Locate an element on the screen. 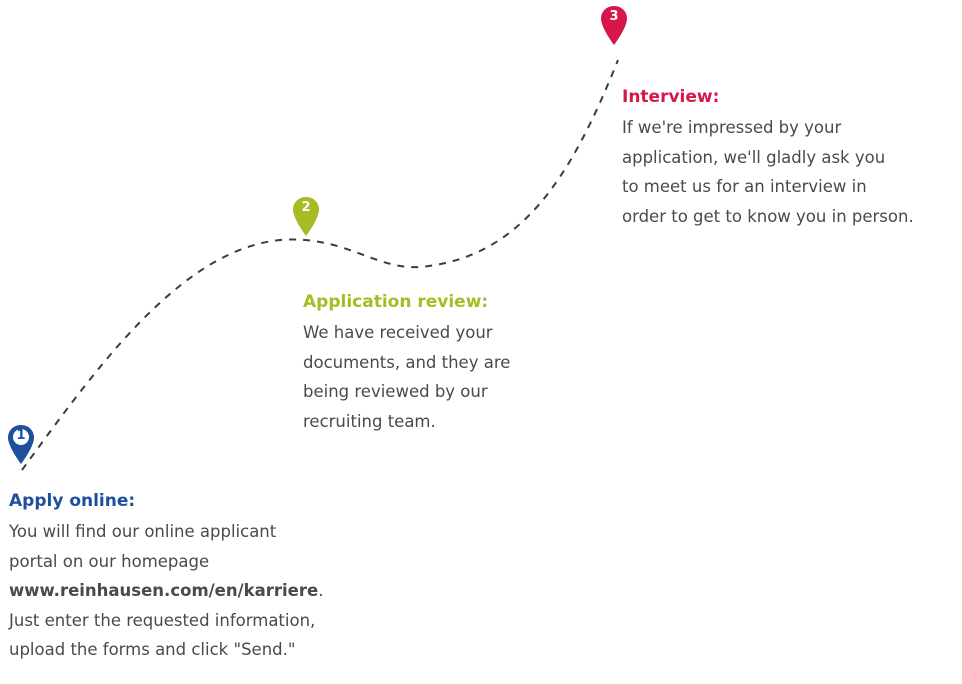 Image resolution: width=962 pixels, height=684 pixels. step-3-line-2: application, we'll gladly ask you is located at coordinates (754, 157).